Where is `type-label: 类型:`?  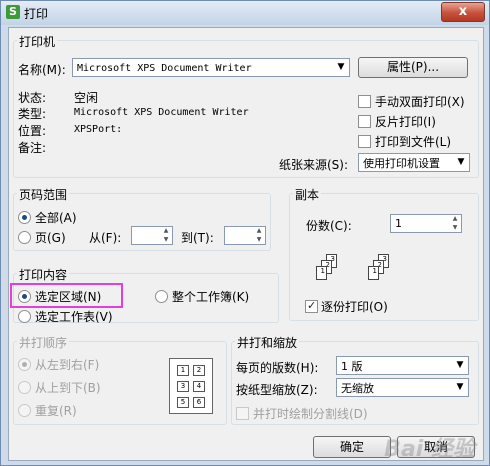 type-label: 类型: is located at coordinates (32, 114).